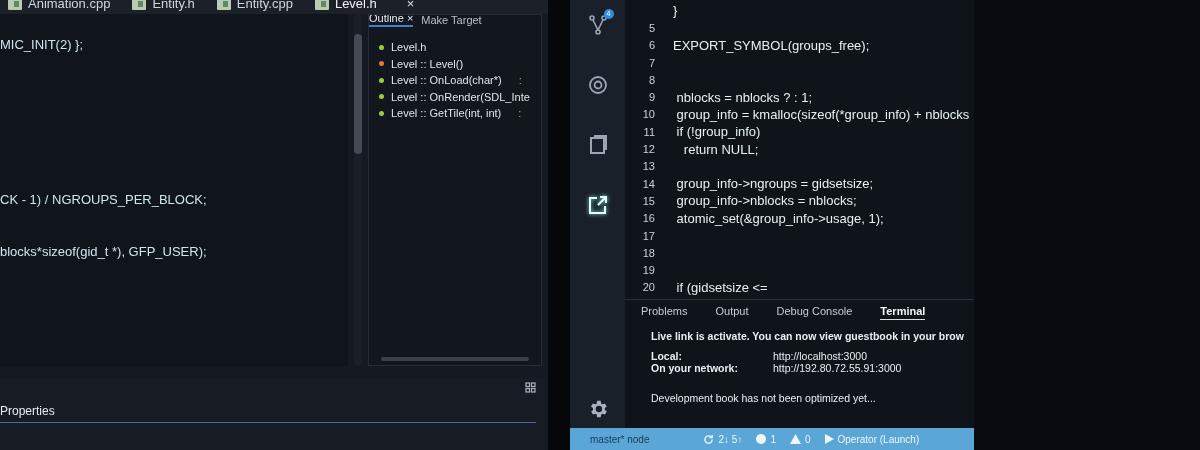 This screenshot has height=450, width=1200. What do you see at coordinates (597, 205) in the screenshot?
I see `external-link-icon` at bounding box center [597, 205].